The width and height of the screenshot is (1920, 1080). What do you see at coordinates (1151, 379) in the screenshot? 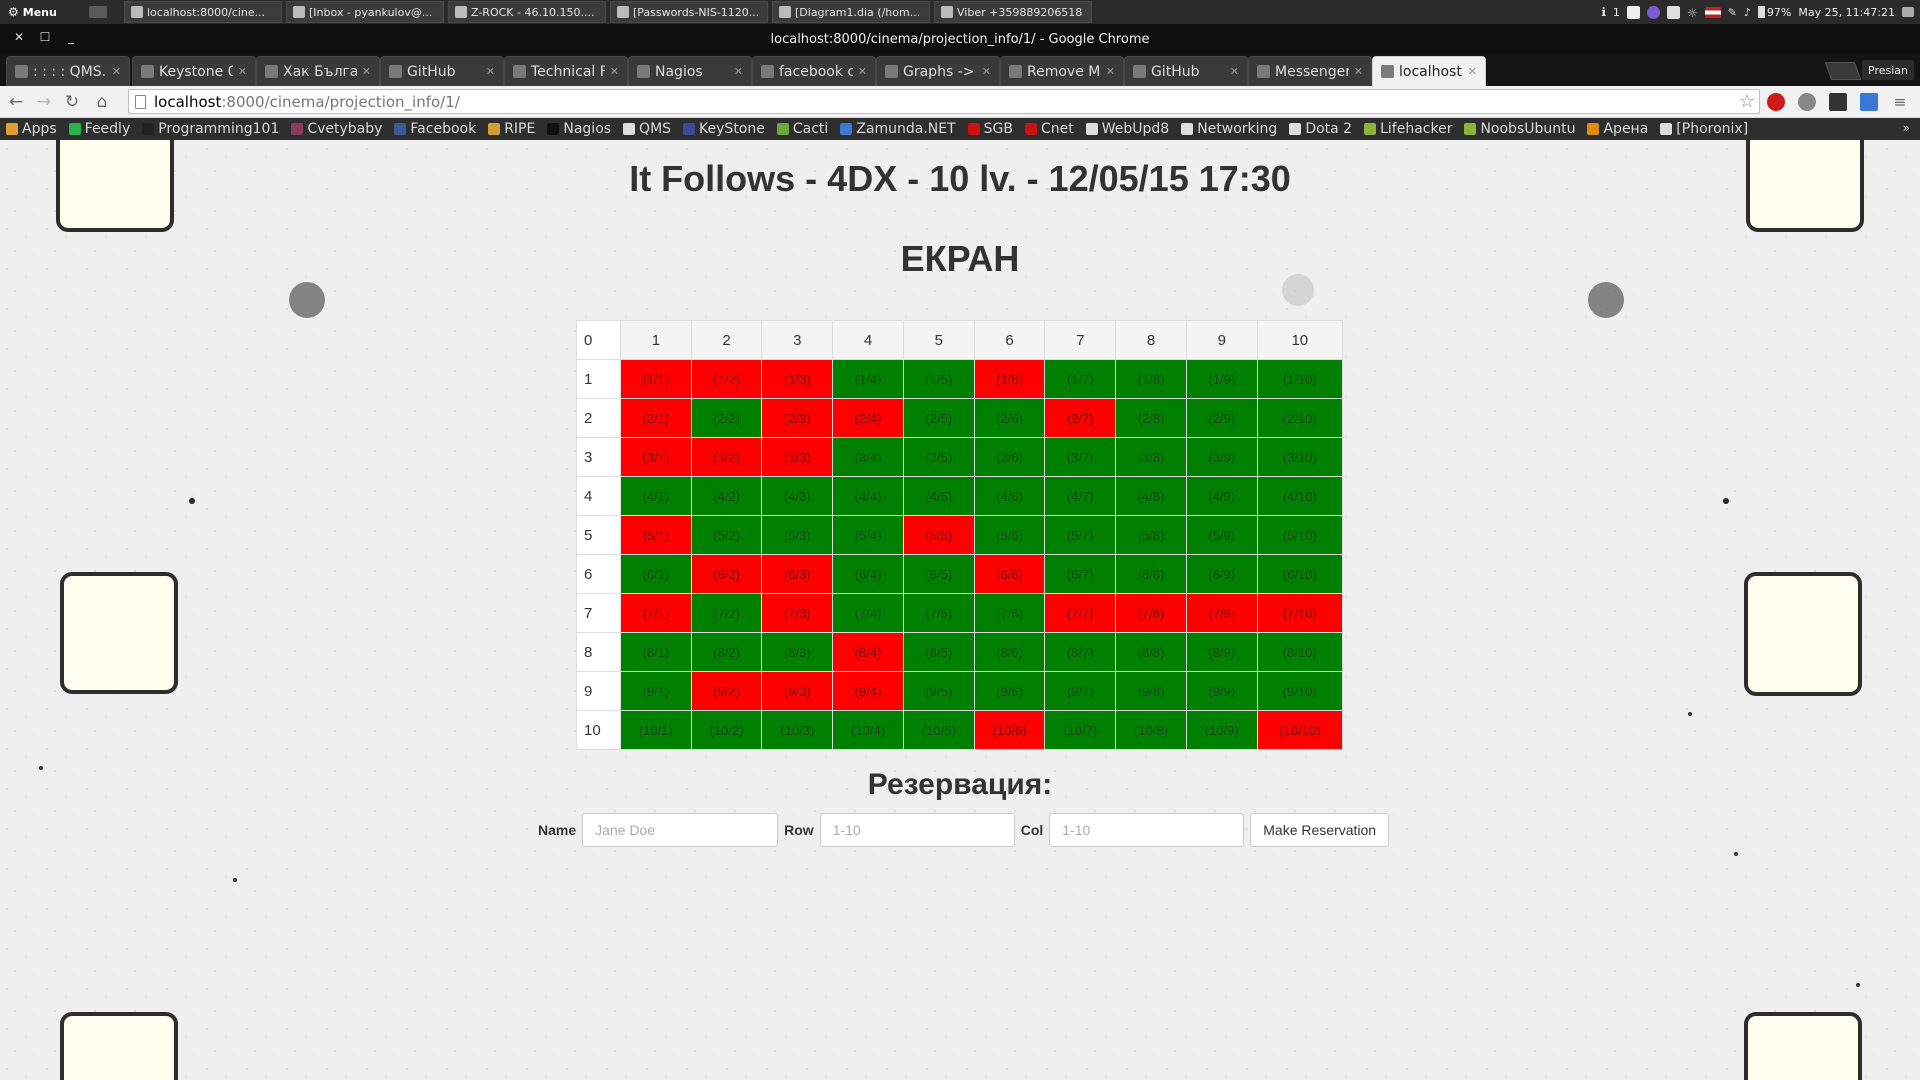
I see `seat-free: (1/8)` at bounding box center [1151, 379].